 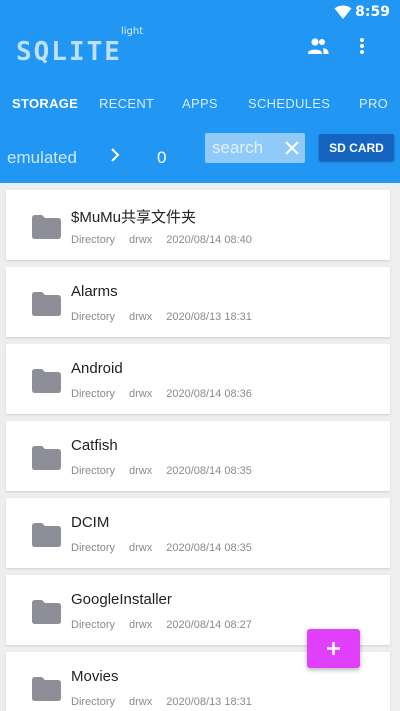 What do you see at coordinates (209, 240) in the screenshot?
I see `file-date: 2020/08/14 08:40` at bounding box center [209, 240].